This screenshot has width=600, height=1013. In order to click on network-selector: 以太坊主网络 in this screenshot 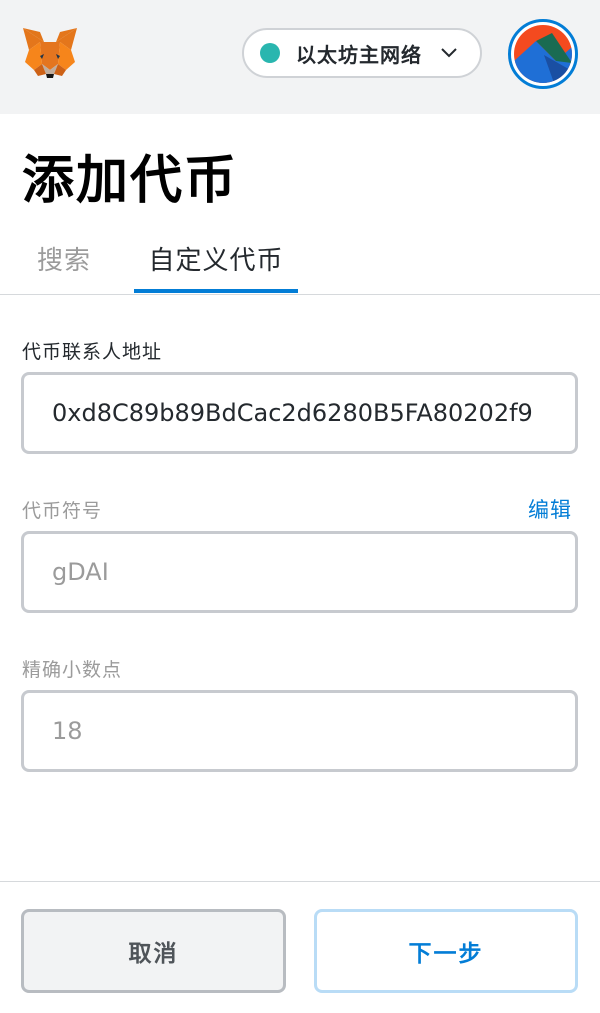, I will do `click(362, 53)`.